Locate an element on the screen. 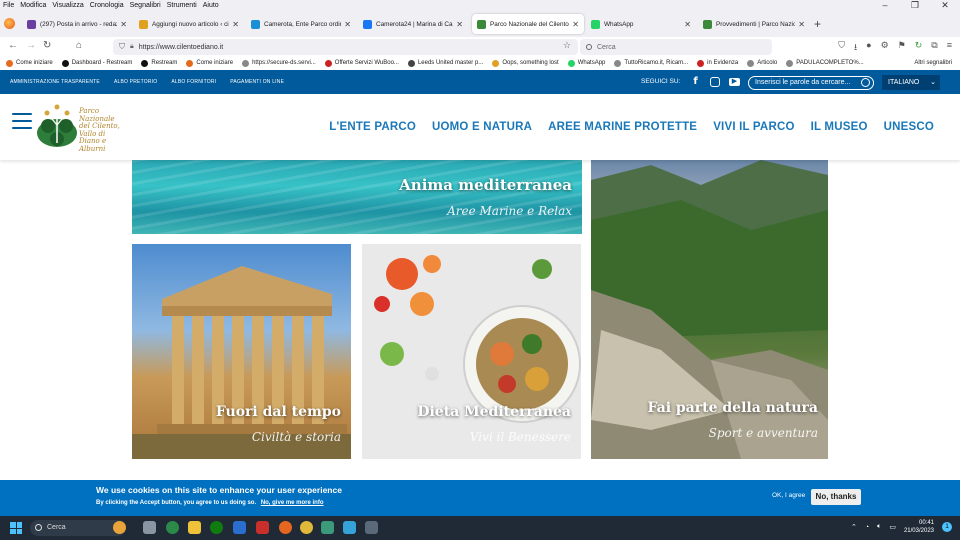 The width and height of the screenshot is (960, 540). wifi-icon: ◔ is located at coordinates (867, 527).